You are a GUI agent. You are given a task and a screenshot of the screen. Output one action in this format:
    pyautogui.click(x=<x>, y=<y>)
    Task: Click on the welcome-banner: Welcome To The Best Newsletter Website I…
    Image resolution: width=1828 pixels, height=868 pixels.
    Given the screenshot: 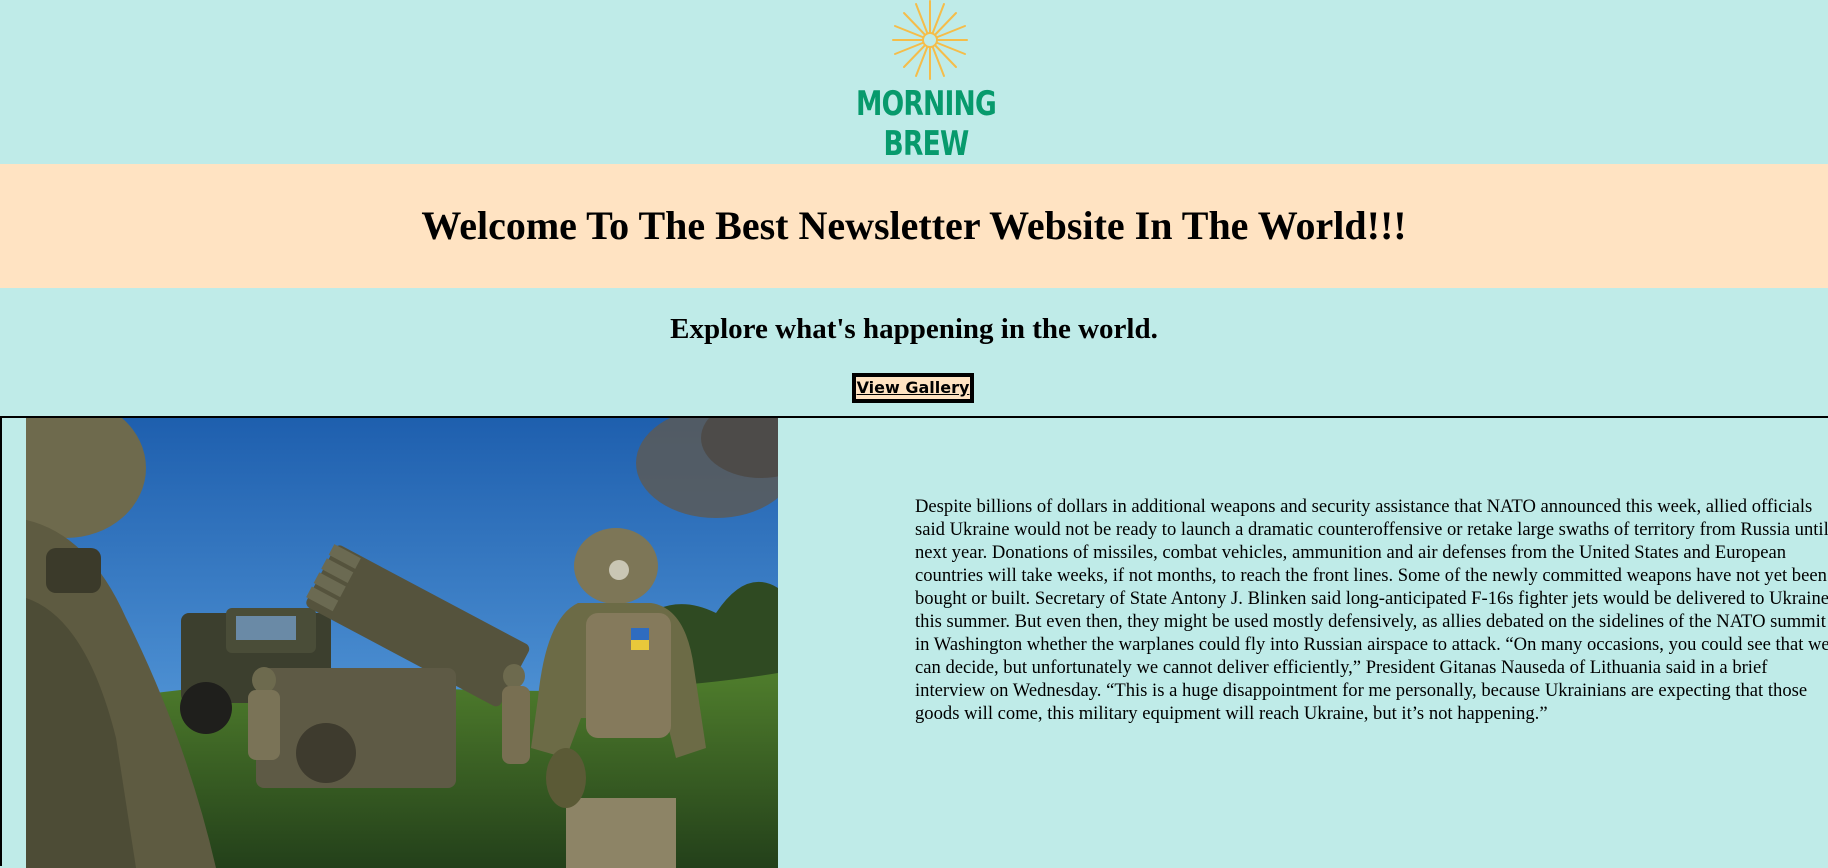 What is the action you would take?
    pyautogui.click(x=914, y=226)
    